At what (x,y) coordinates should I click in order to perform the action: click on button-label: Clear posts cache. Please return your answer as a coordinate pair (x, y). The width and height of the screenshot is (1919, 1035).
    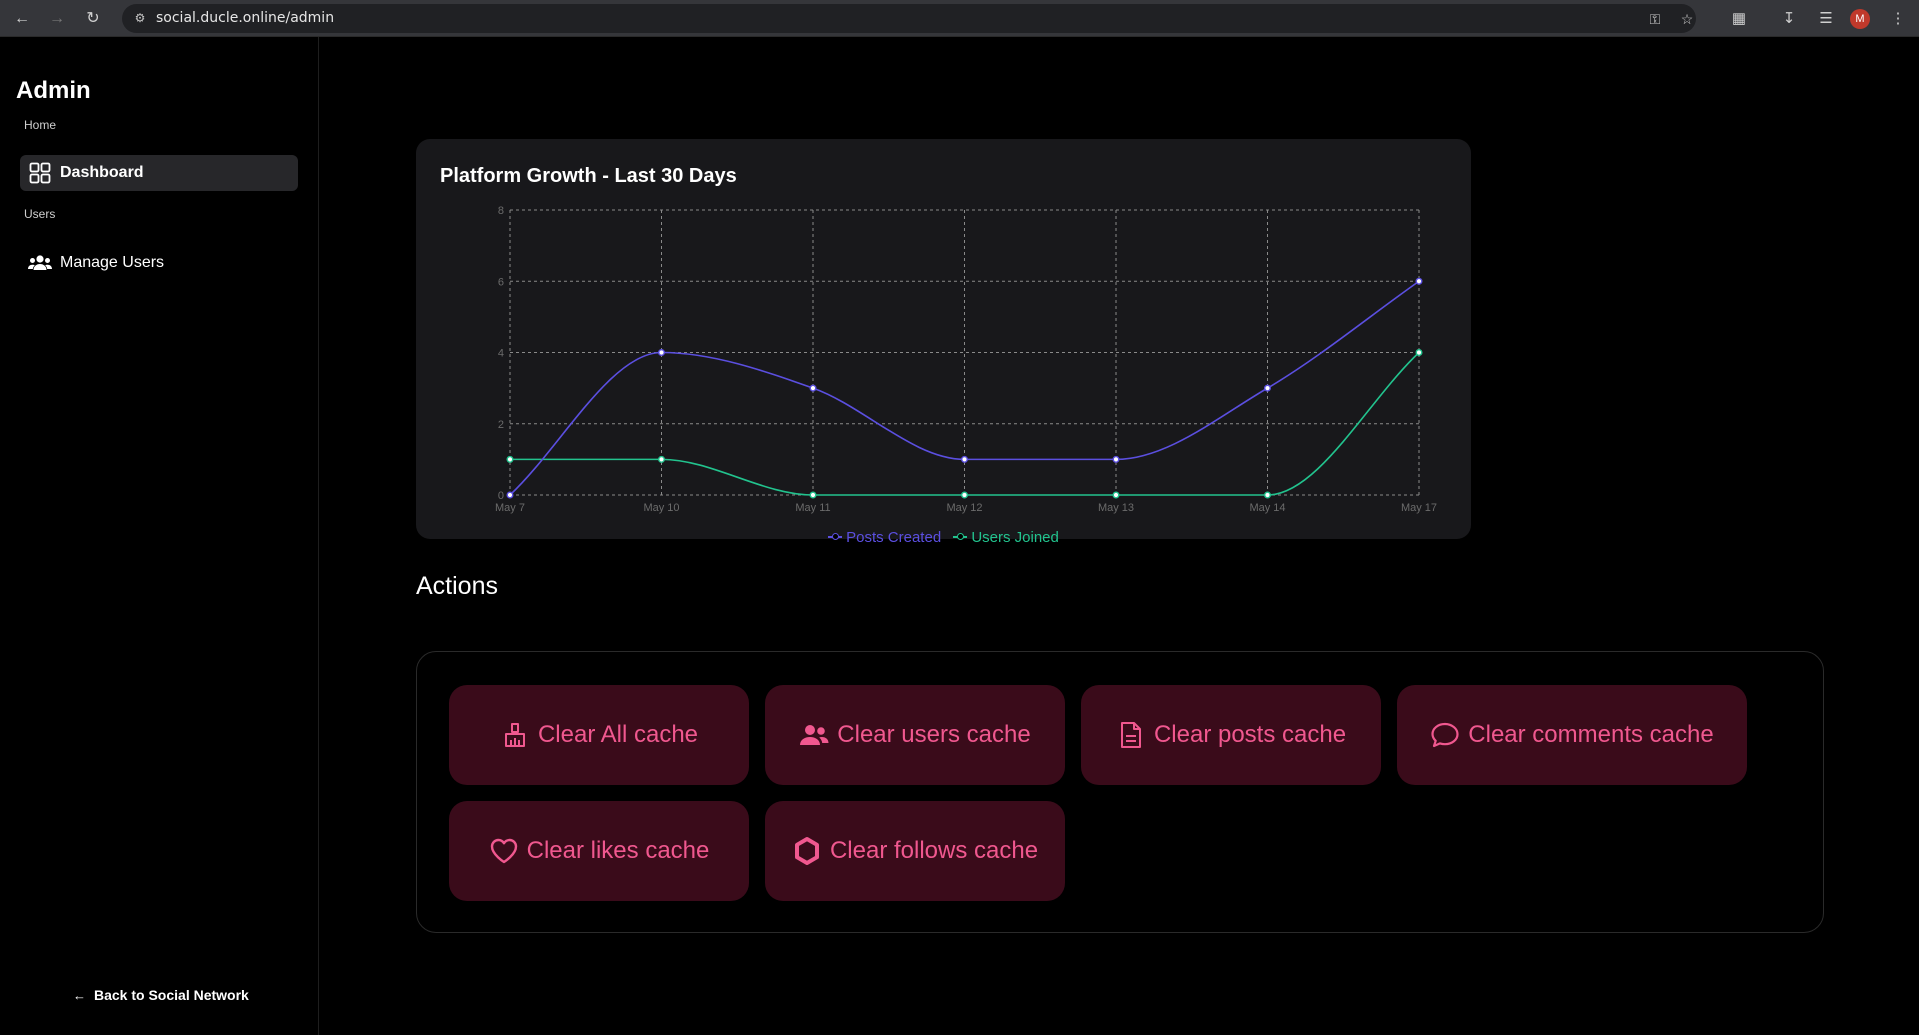
    Looking at the image, I should click on (1250, 734).